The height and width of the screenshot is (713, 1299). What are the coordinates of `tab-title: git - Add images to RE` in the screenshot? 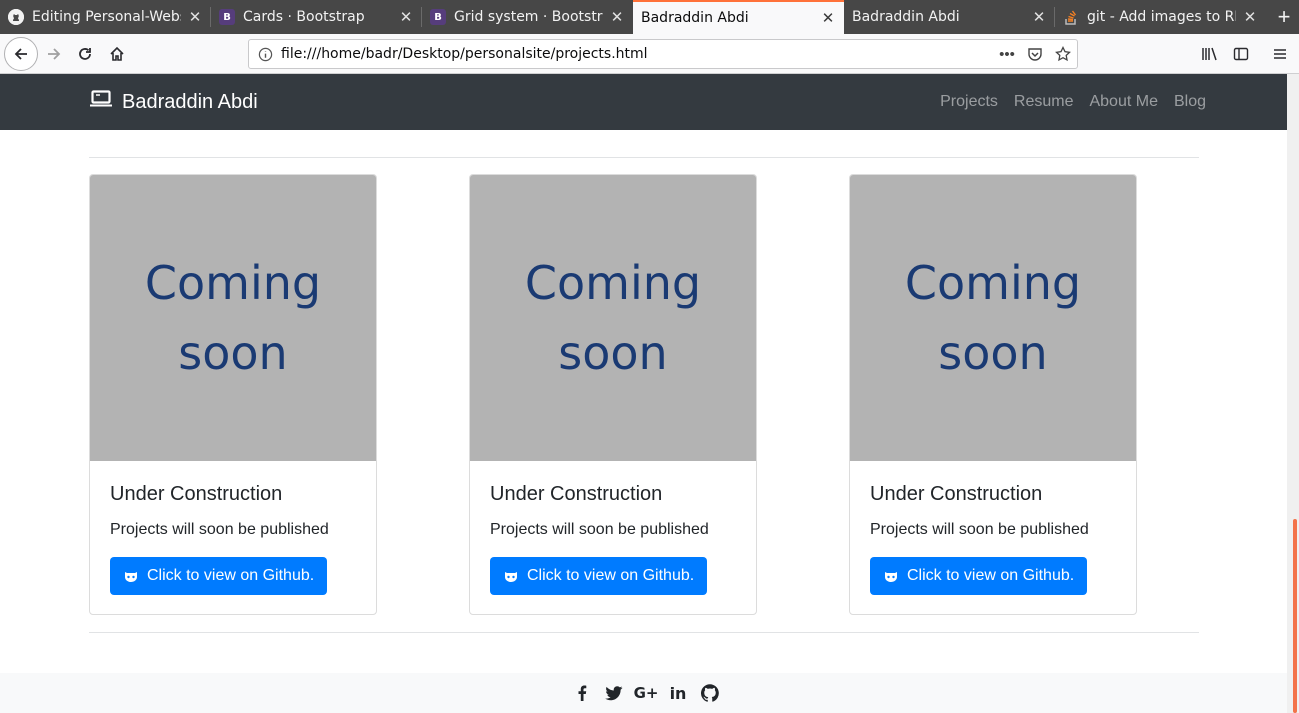 It's located at (1161, 17).